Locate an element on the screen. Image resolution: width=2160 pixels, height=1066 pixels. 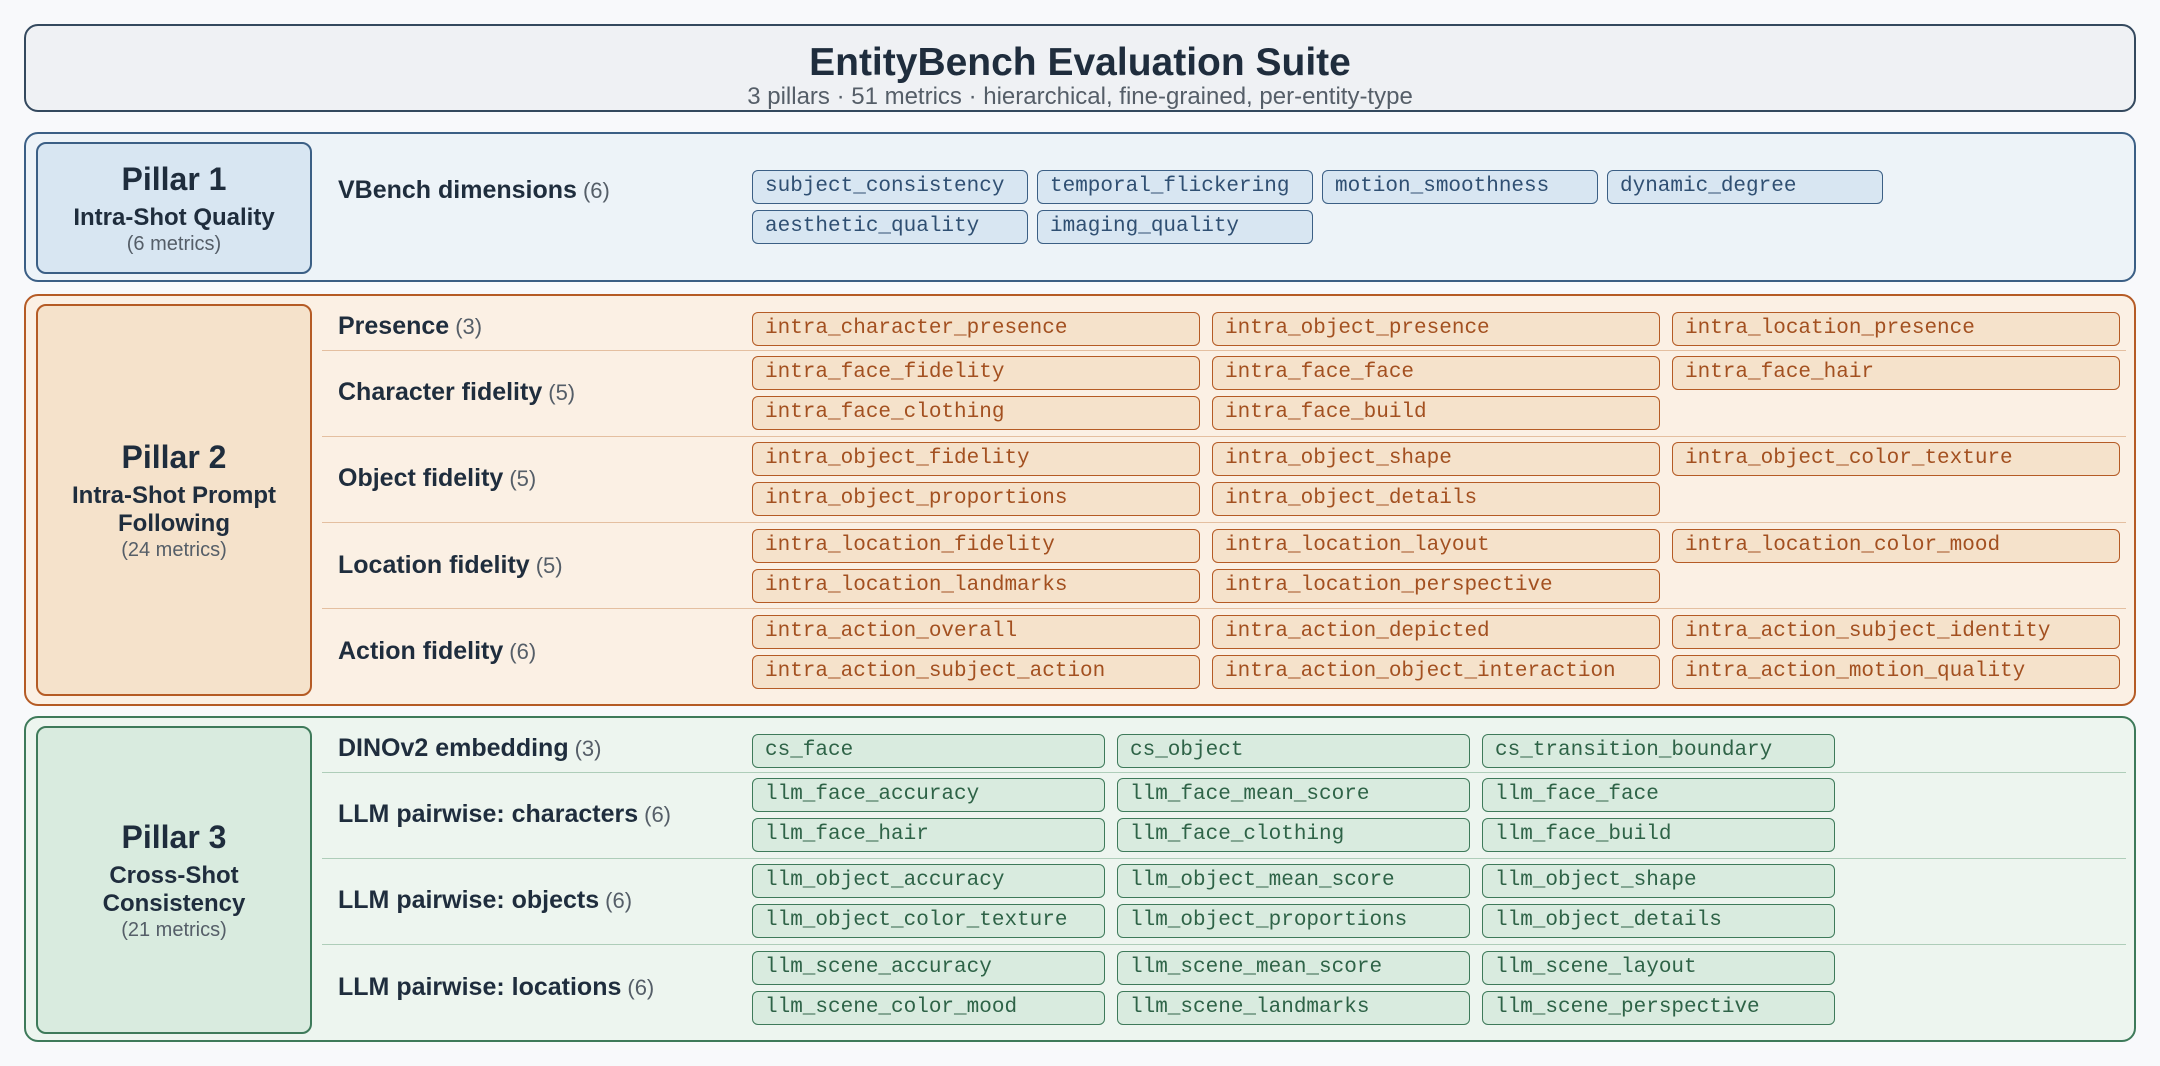
metric-chip-llm-face-hair: llm_face_hair is located at coordinates (928, 835).